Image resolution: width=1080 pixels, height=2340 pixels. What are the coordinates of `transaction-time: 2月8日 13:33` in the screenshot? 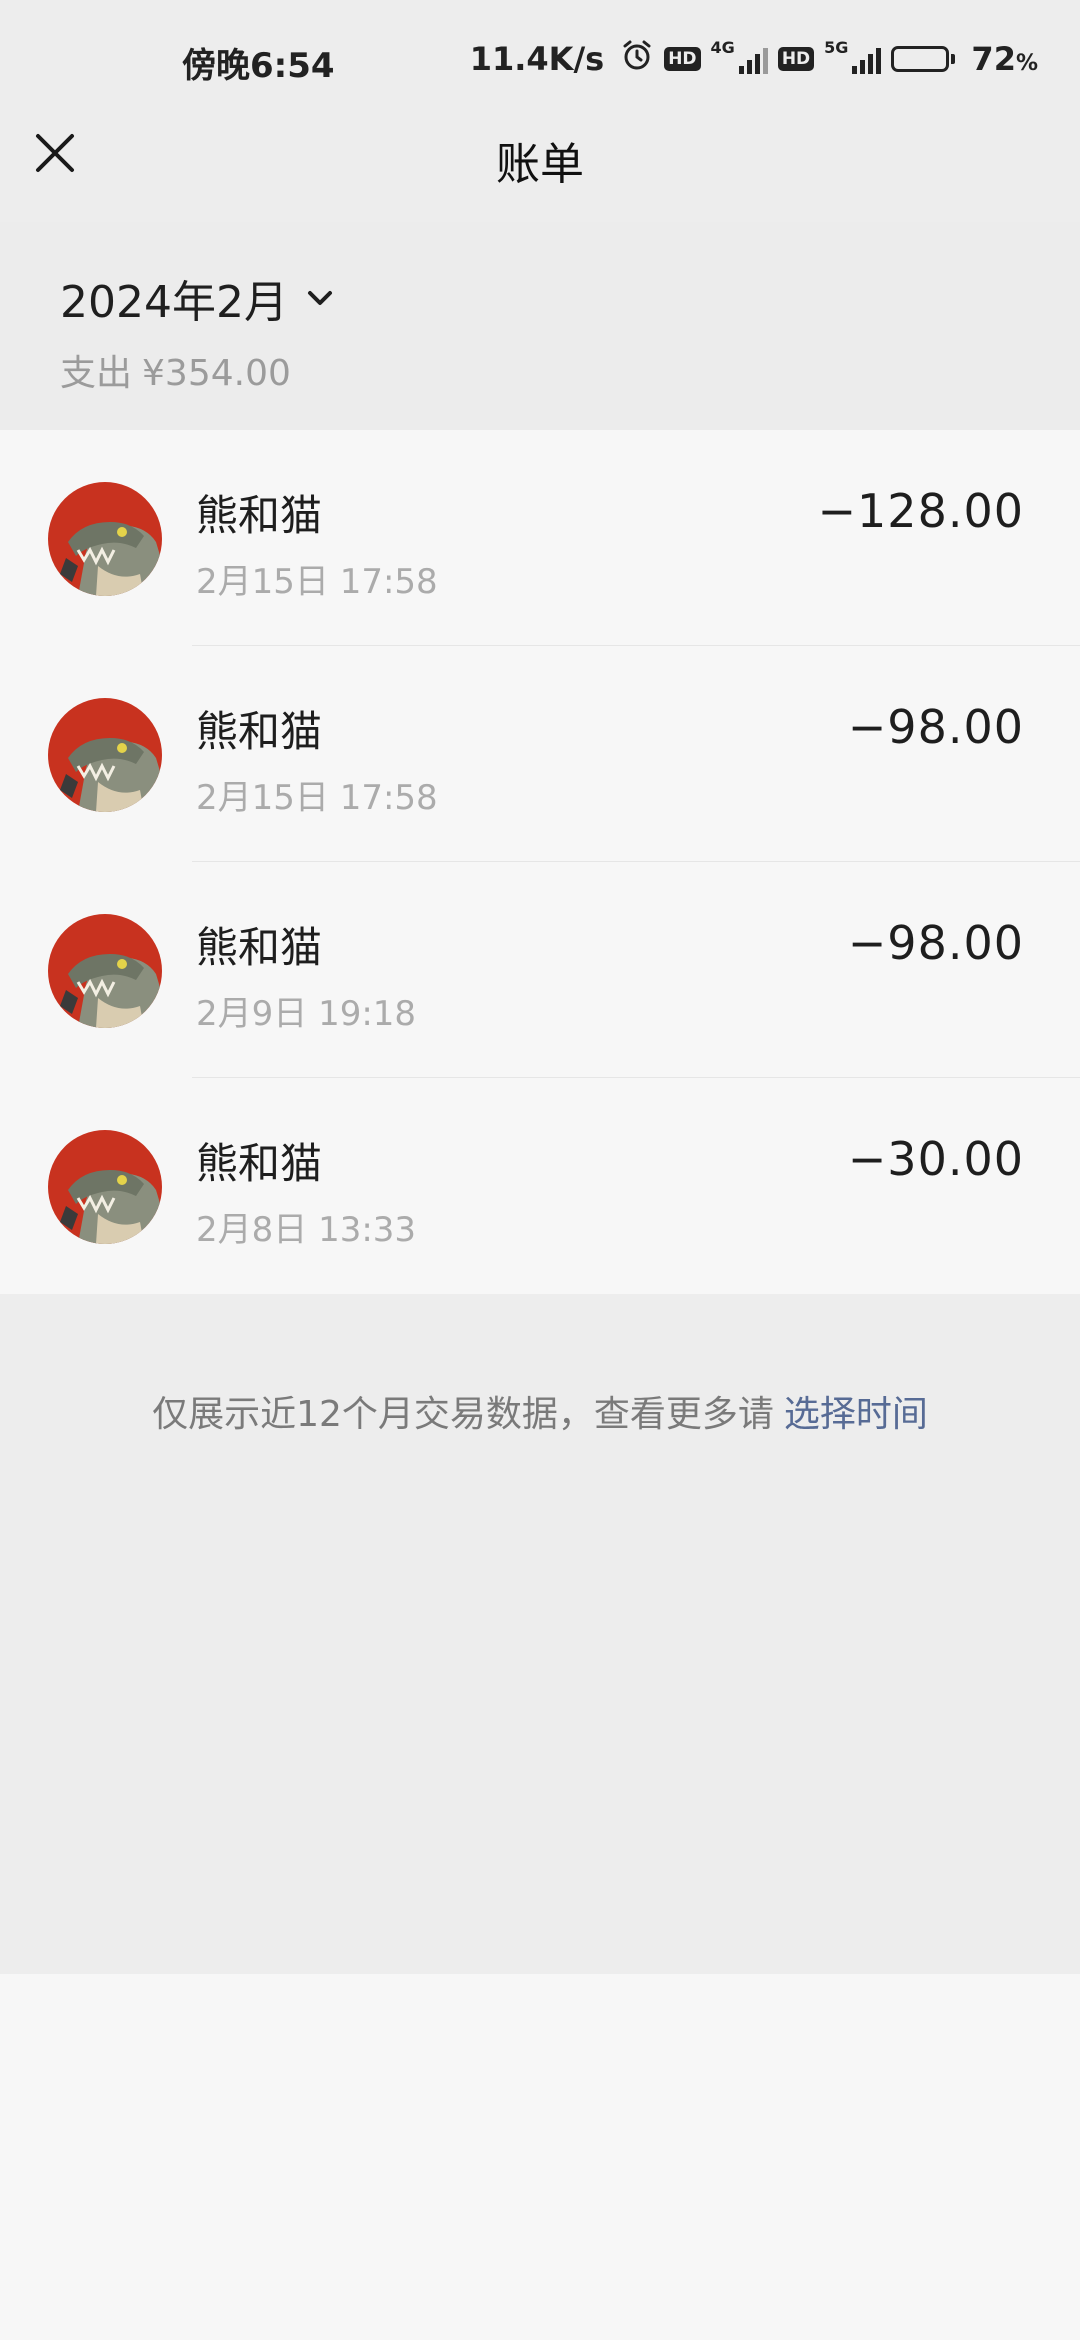 It's located at (306, 1230).